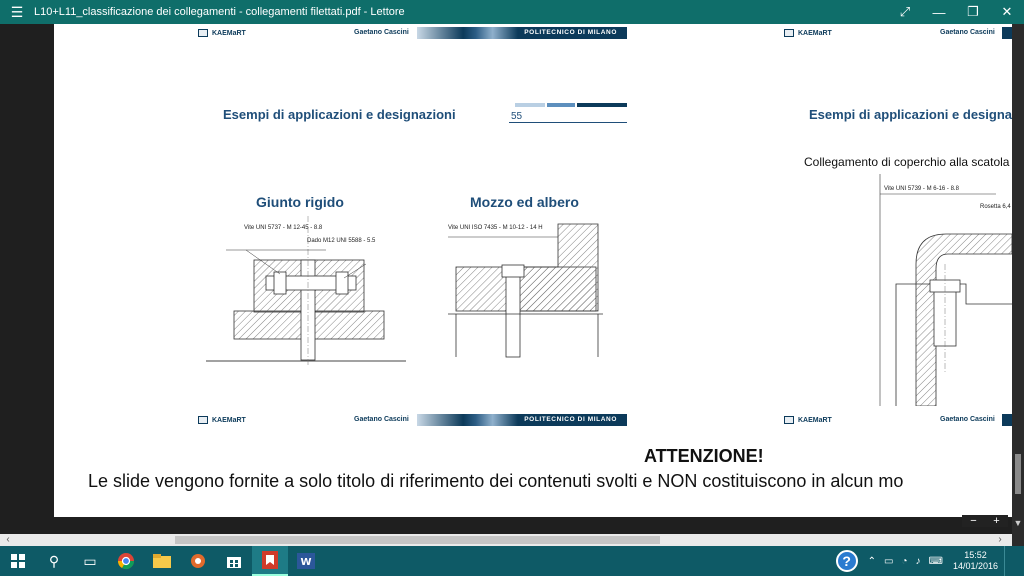  I want to click on show-desktop-button, so click(1014, 561).